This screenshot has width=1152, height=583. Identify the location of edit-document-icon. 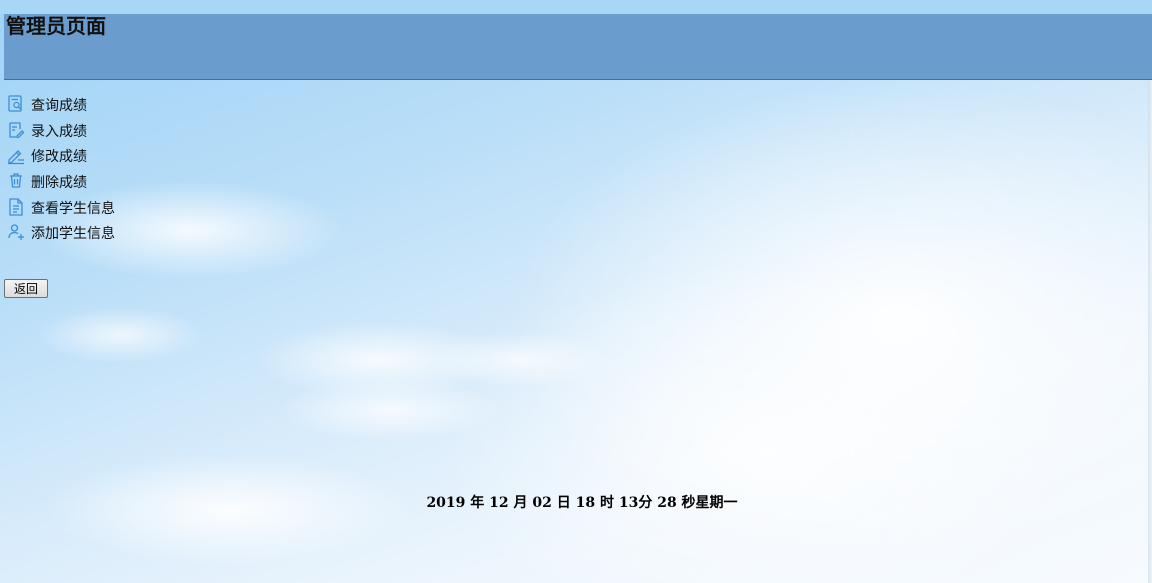
(16, 130).